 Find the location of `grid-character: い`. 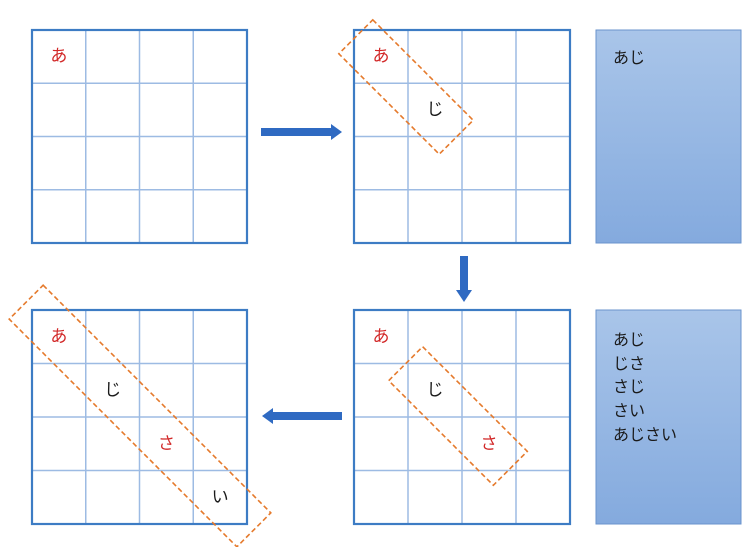

grid-character: い is located at coordinates (220, 497).